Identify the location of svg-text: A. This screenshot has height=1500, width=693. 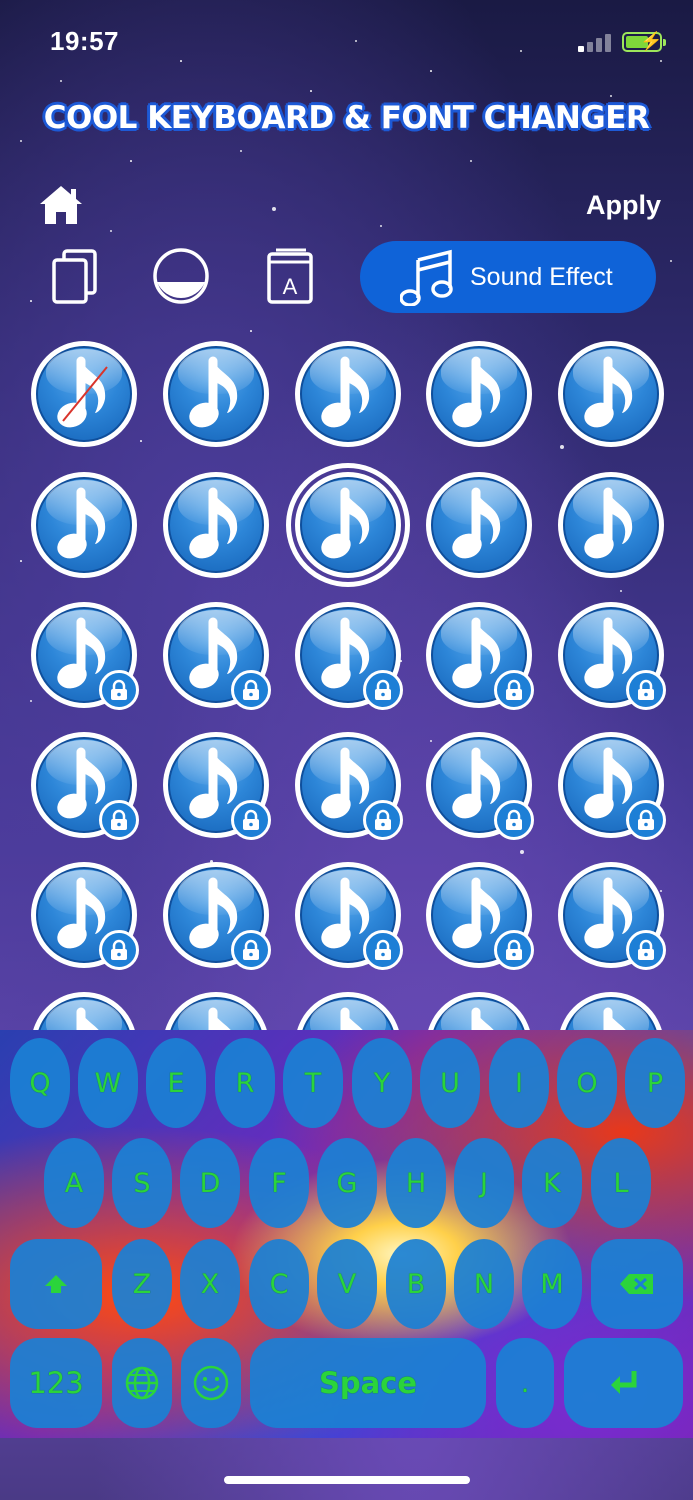
(290, 286).